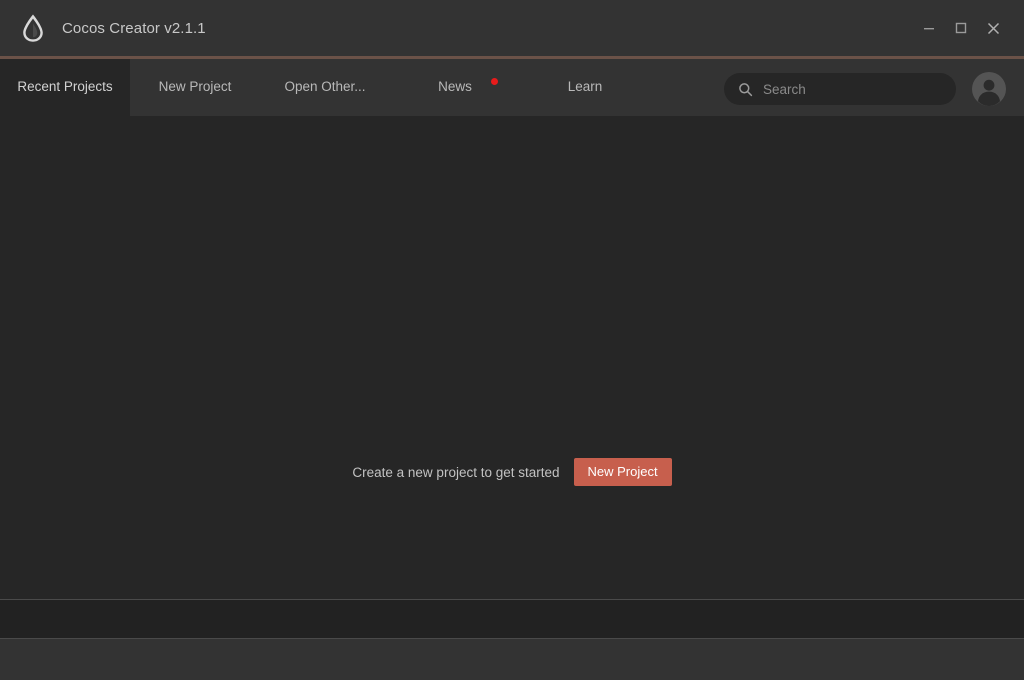 The height and width of the screenshot is (680, 1024). I want to click on user-avatar-icon, so click(989, 89).